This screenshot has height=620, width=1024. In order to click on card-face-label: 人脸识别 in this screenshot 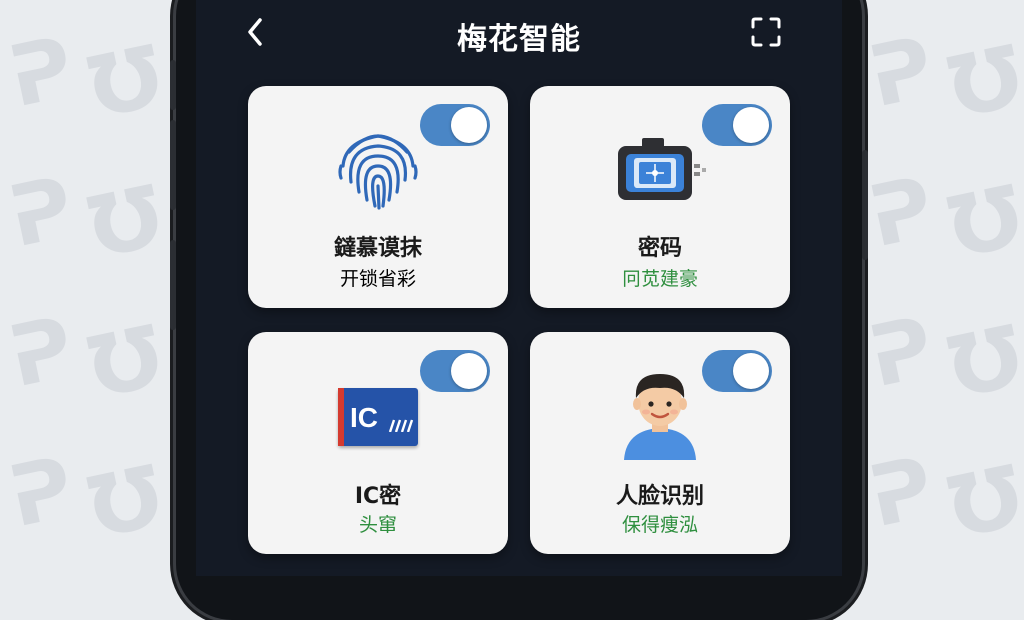, I will do `click(659, 496)`.